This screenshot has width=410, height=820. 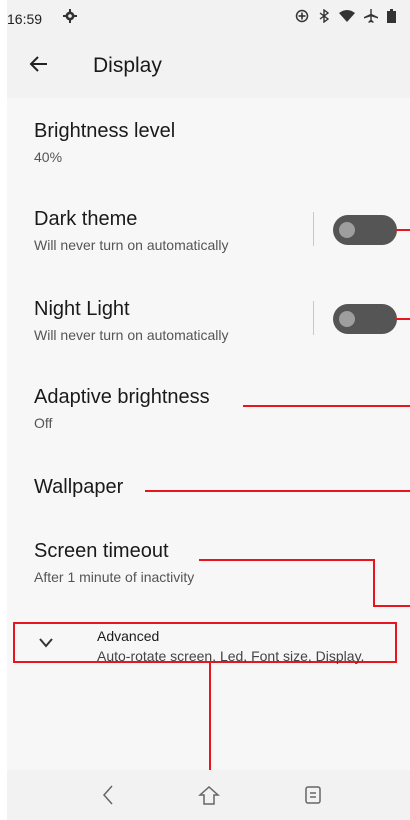 What do you see at coordinates (208, 17) in the screenshot?
I see `status-bar: 16:59` at bounding box center [208, 17].